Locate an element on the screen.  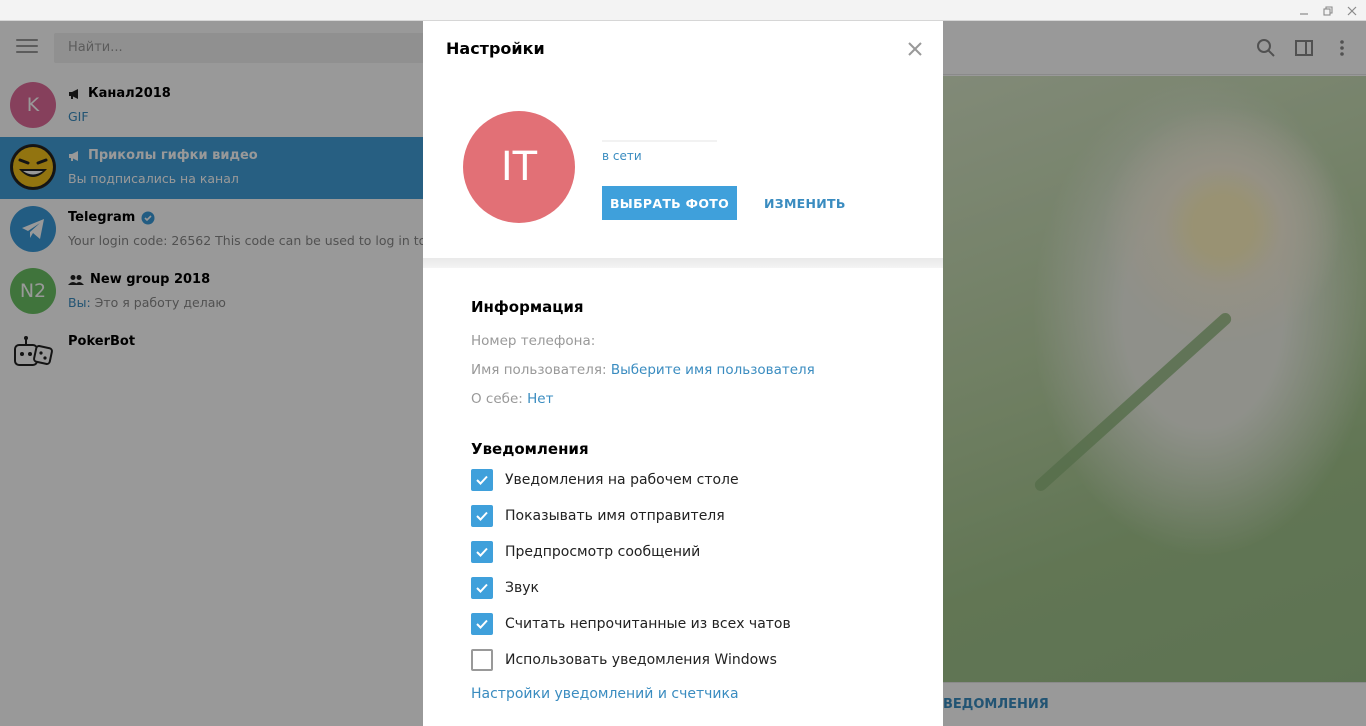
checkbox-label: Звук is located at coordinates (522, 588).